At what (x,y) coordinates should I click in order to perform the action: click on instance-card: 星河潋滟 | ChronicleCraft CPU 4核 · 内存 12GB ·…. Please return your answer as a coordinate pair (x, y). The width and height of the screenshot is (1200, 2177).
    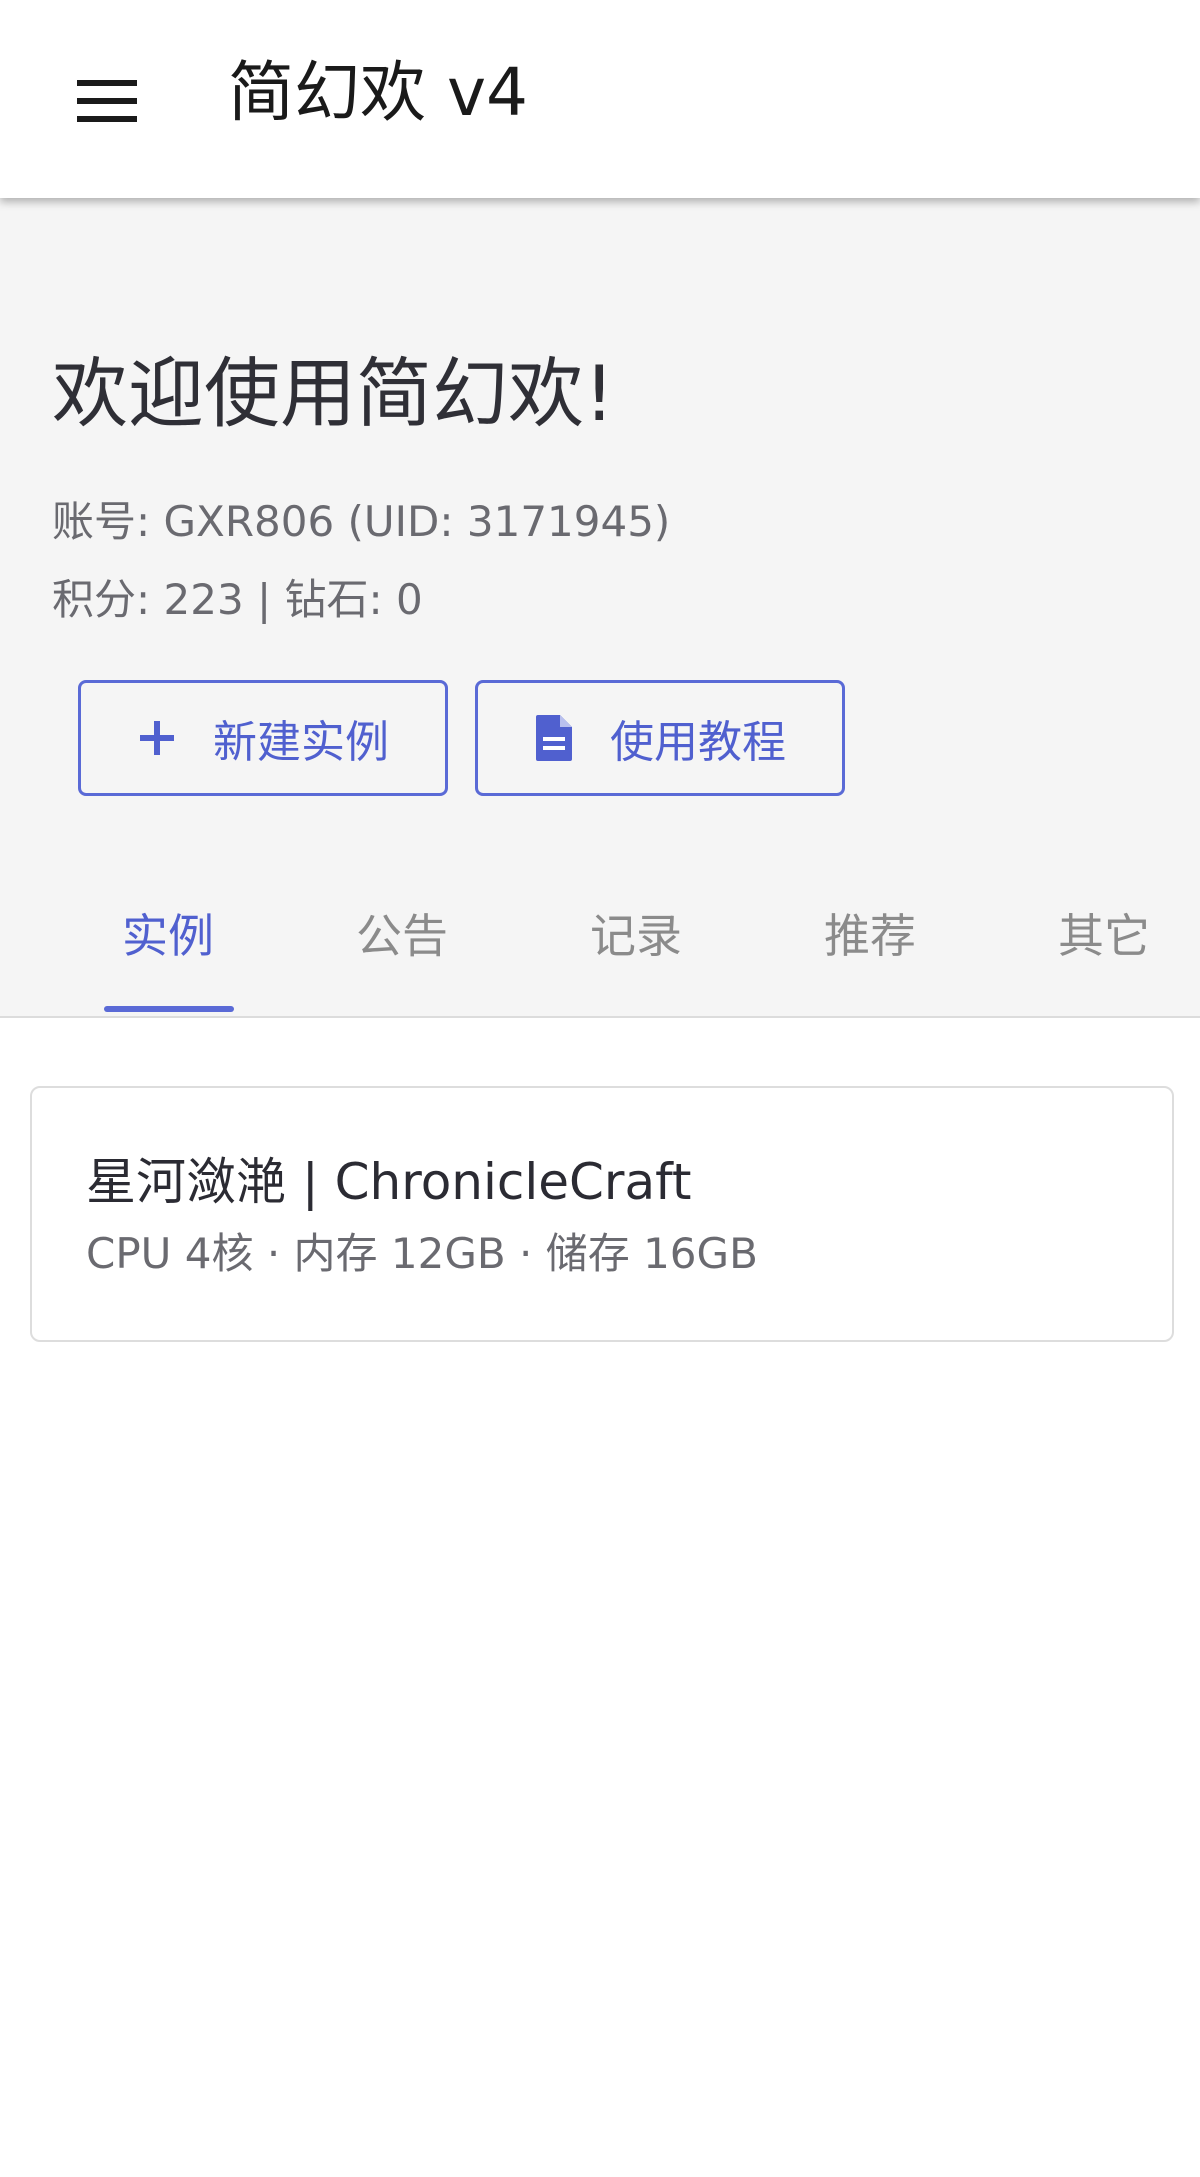
    Looking at the image, I should click on (602, 1214).